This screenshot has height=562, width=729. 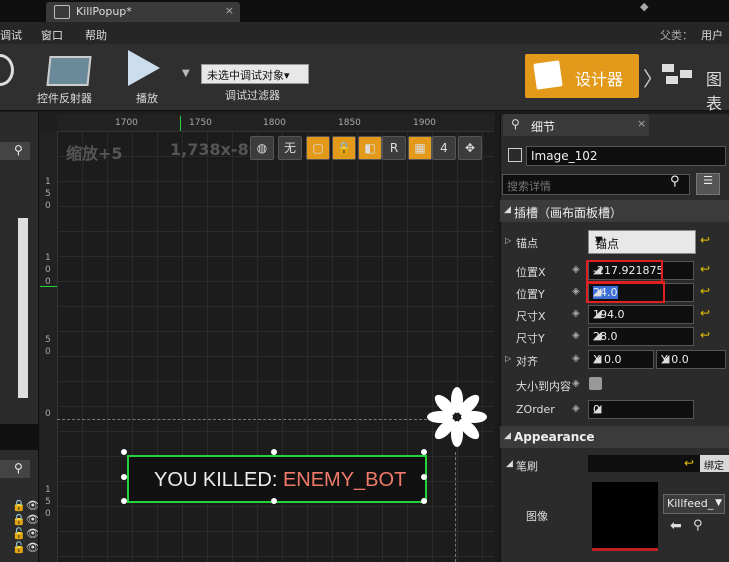 What do you see at coordinates (531, 316) in the screenshot?
I see `size-x-label: 尺寸X` at bounding box center [531, 316].